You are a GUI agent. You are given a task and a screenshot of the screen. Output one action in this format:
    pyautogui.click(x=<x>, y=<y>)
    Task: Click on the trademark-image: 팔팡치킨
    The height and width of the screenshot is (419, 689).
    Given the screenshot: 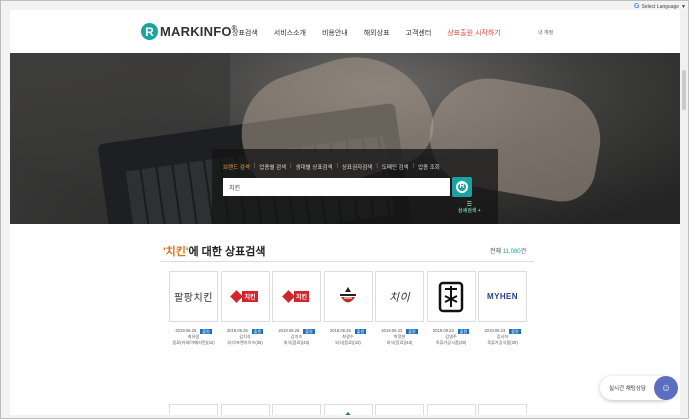 What is the action you would take?
    pyautogui.click(x=193, y=296)
    